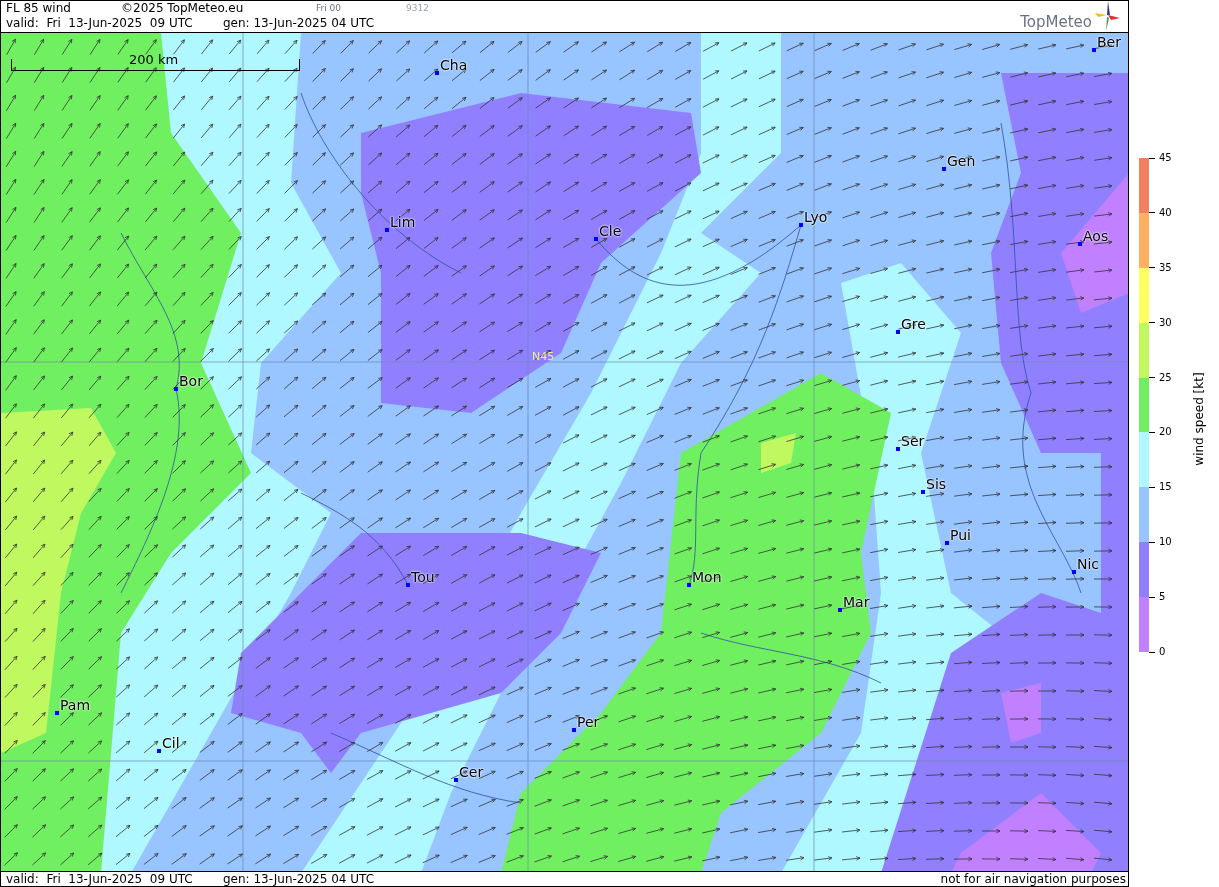  I want to click on disclaimer-text: not for air navigation purposes, so click(1033, 879).